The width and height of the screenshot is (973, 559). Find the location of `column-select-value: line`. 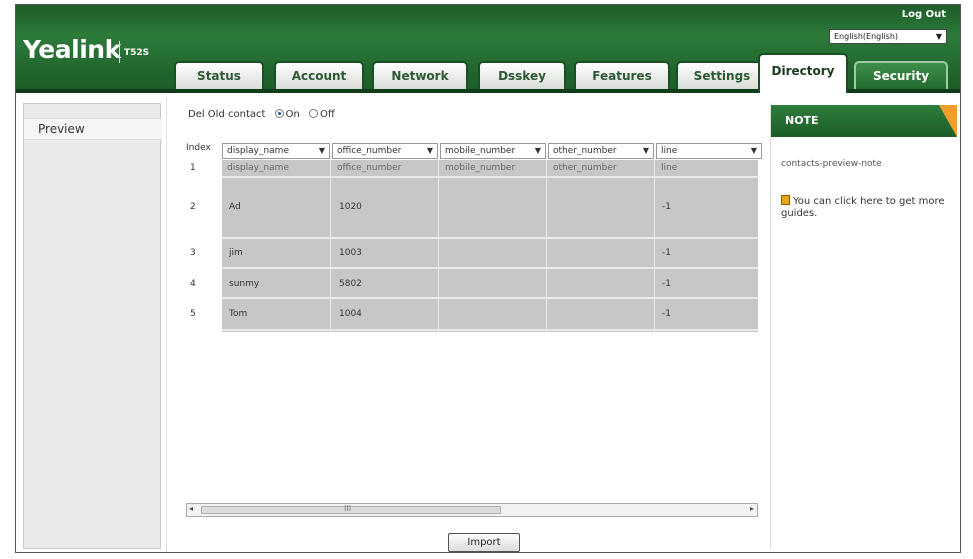

column-select-value: line is located at coordinates (669, 151).